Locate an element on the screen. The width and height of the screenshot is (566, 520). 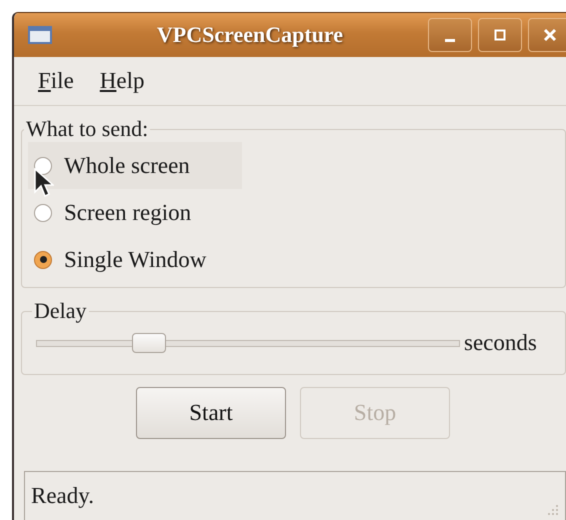
resize-grip-icon is located at coordinates (552, 511).